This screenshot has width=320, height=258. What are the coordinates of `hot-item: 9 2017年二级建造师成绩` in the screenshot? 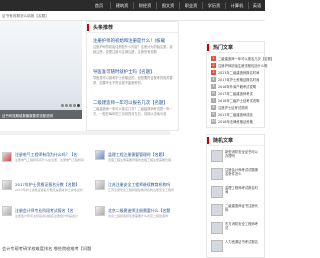 It's located at (234, 115).